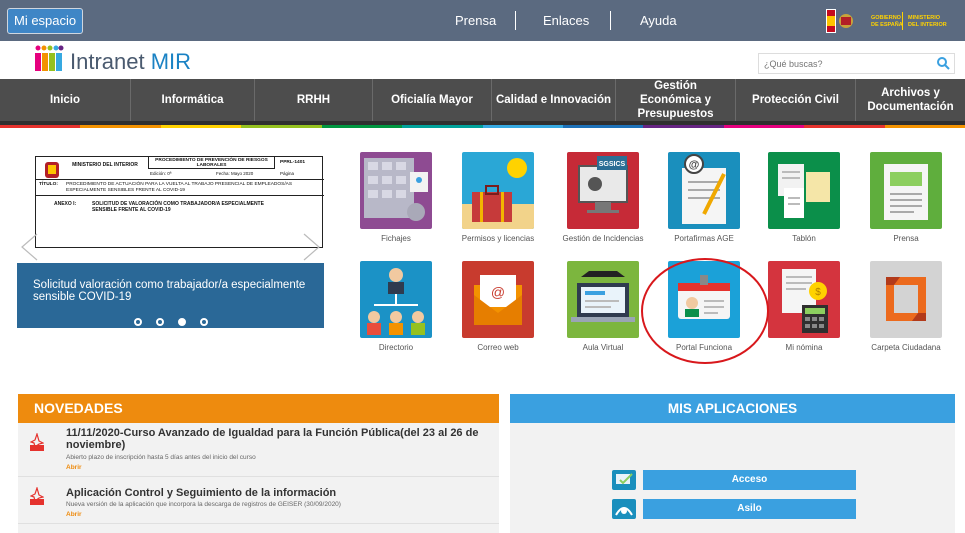 This screenshot has width=965, height=533. I want to click on people-icon, so click(396, 299).